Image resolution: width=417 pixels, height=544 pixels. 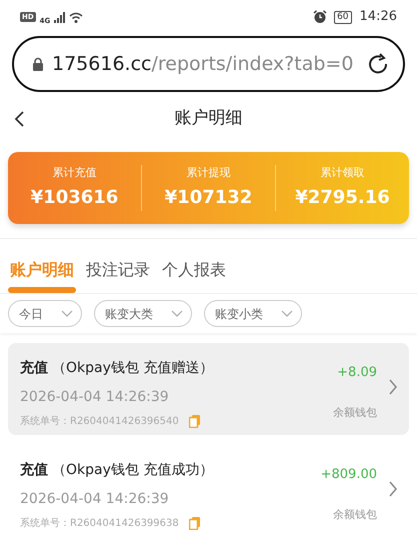 I want to click on tab: 个人报表, so click(x=194, y=266).